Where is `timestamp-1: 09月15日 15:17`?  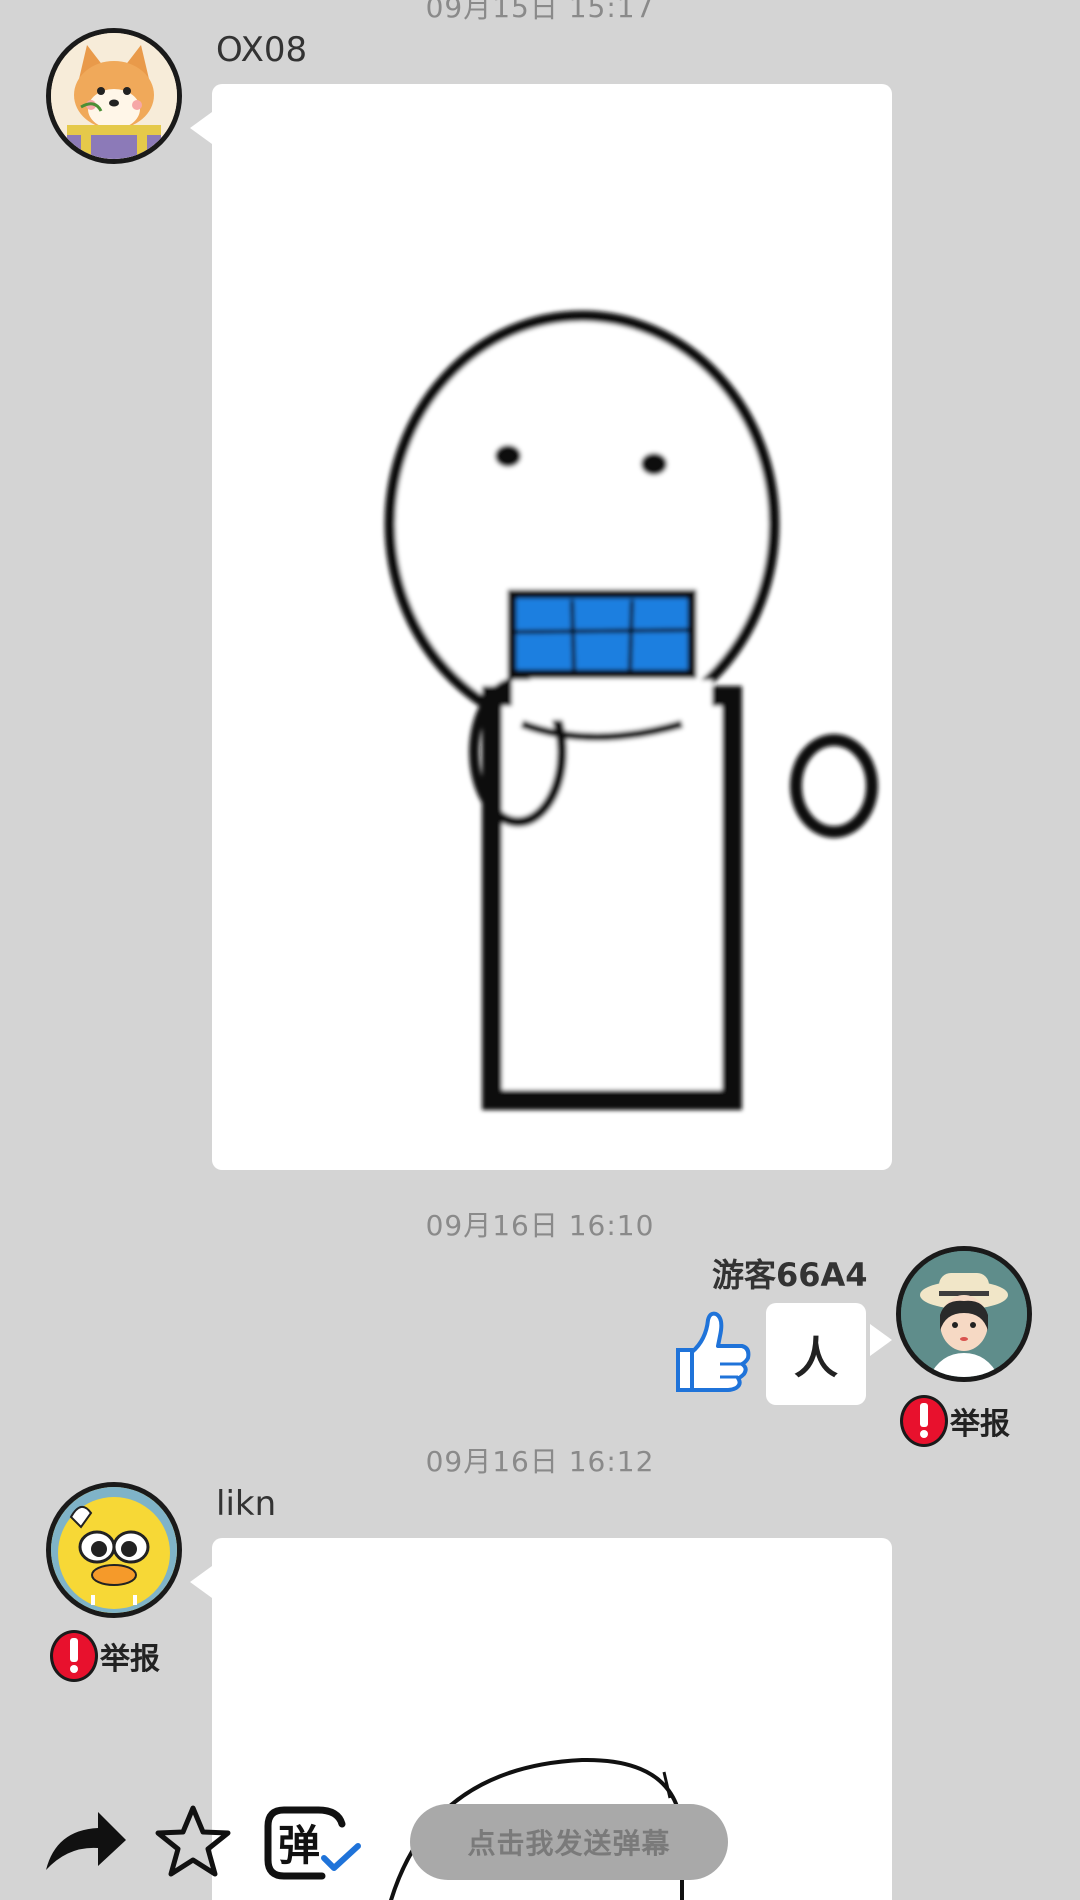 timestamp-1: 09月15日 15:17 is located at coordinates (540, 12).